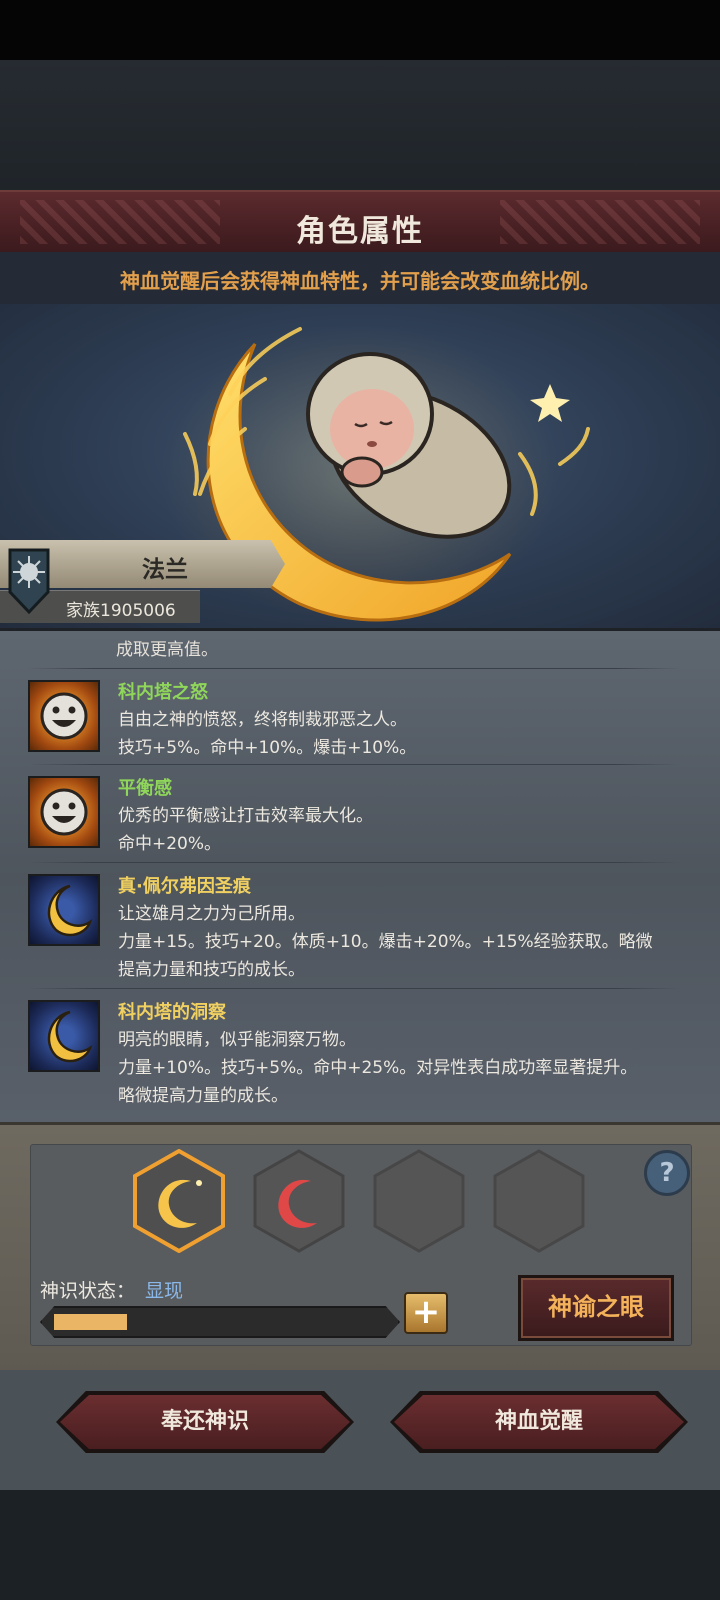  Describe the element at coordinates (237, 1040) in the screenshot. I see `trait-desc-line: 明亮的眼睛，似乎能洞察万物。` at that location.